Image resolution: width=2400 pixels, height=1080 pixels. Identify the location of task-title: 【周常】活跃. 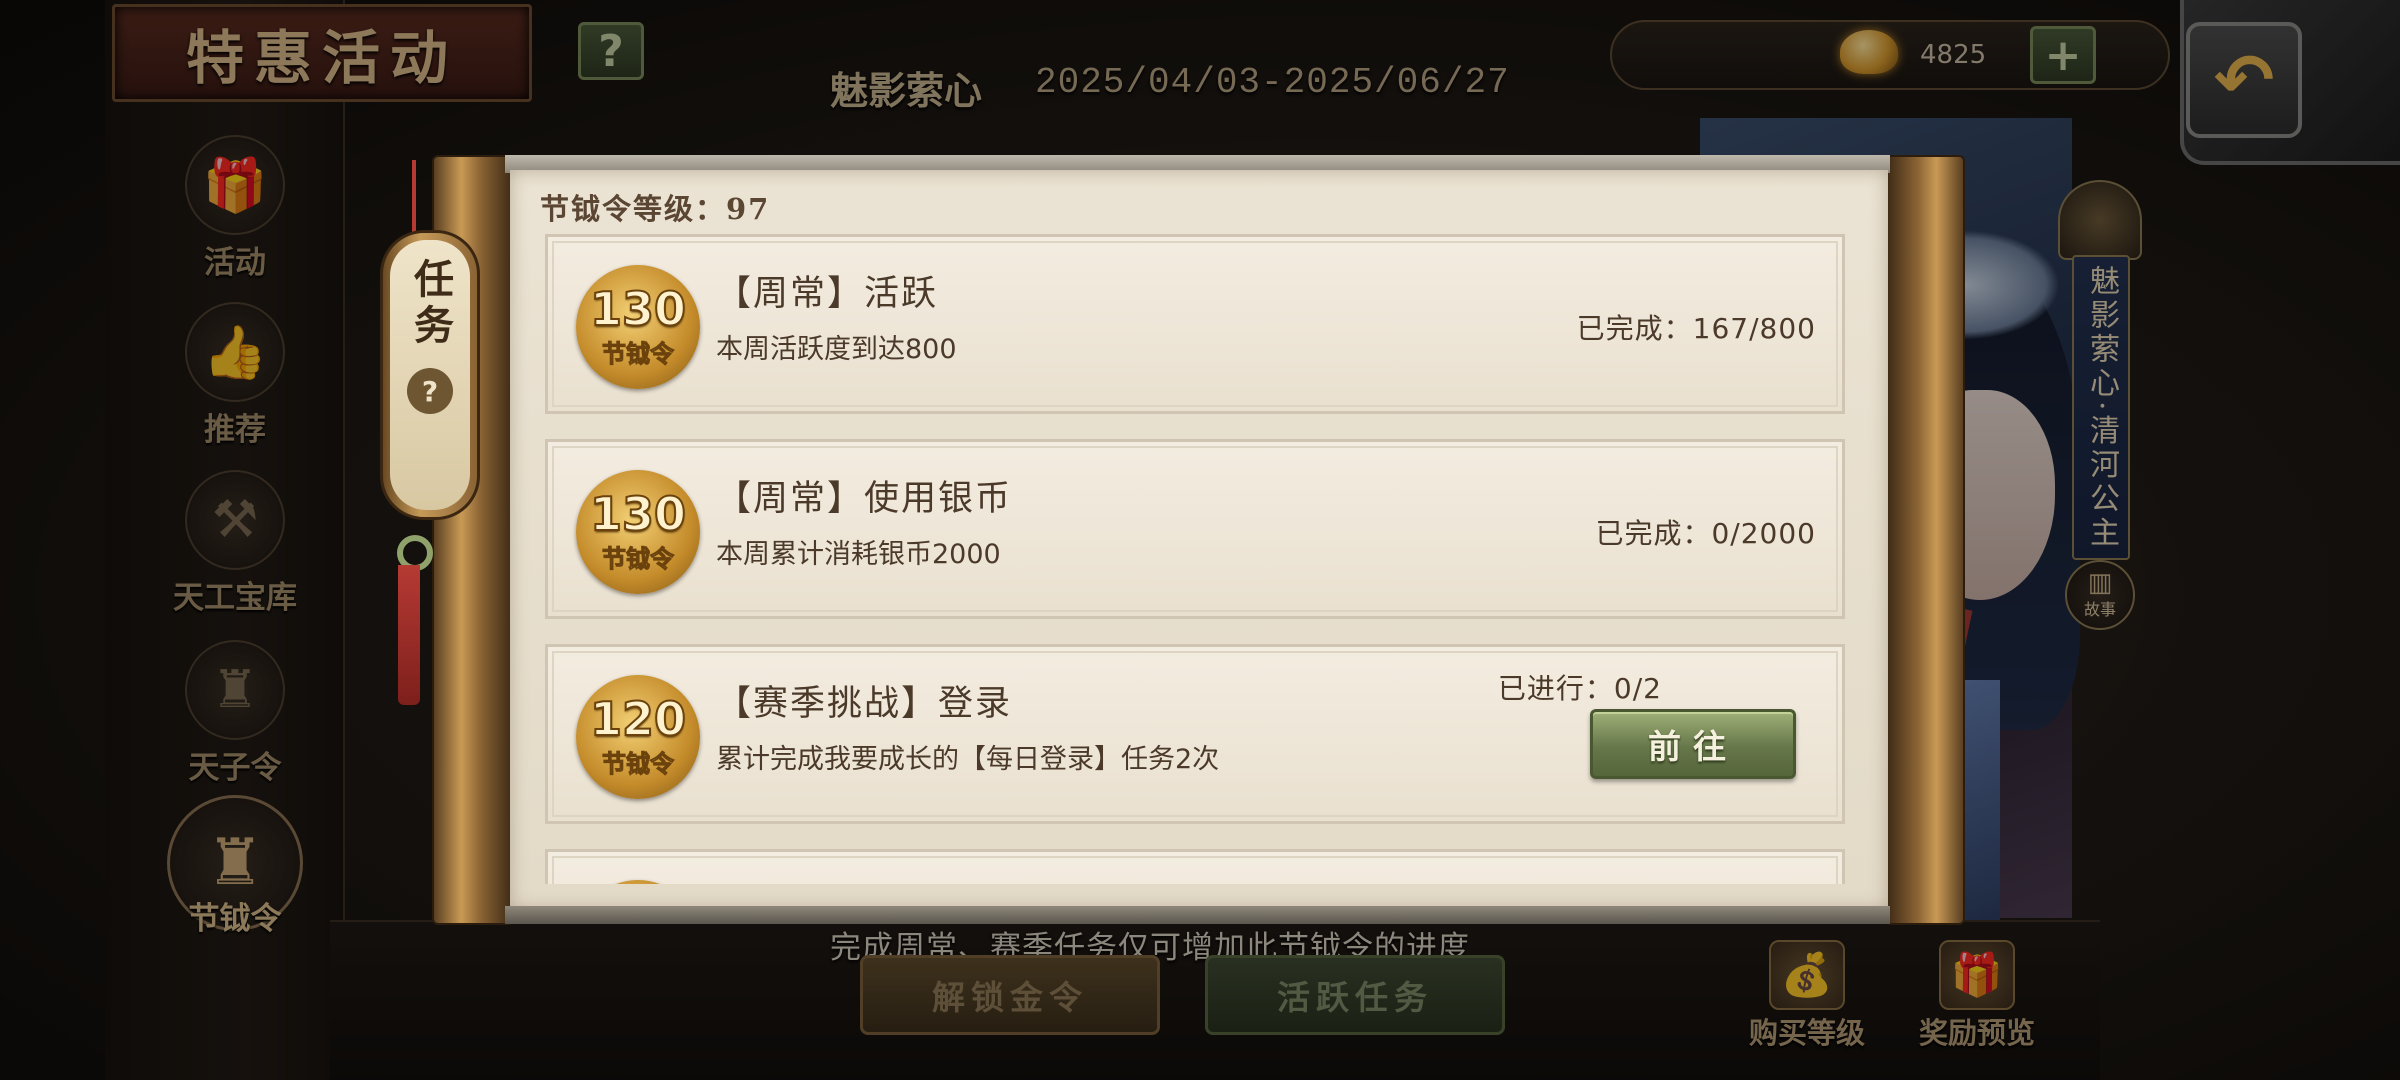
(827, 294).